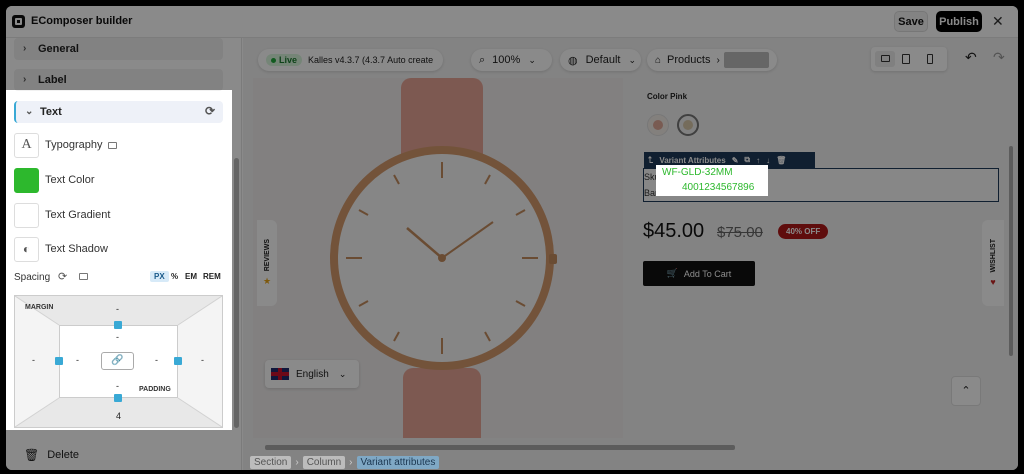  I want to click on add-to-cart-label: Add To Cart, so click(707, 273).